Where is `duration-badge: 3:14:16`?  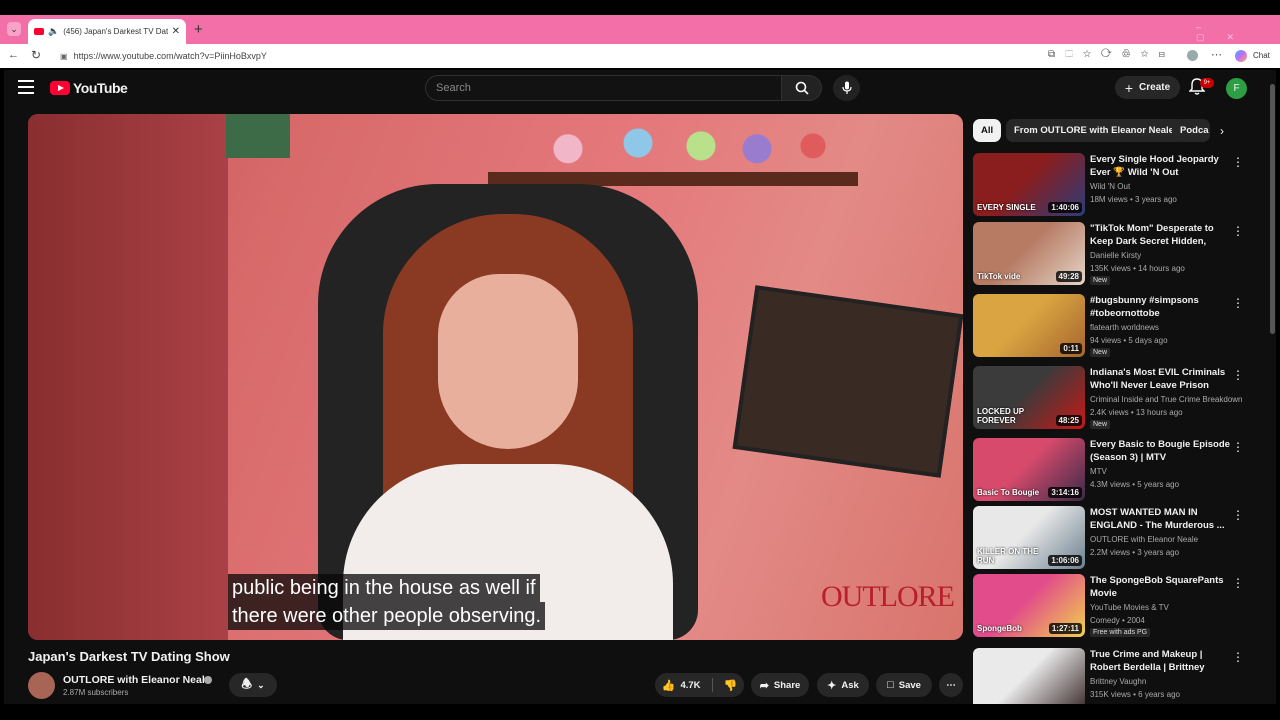
duration-badge: 3:14:16 is located at coordinates (1065, 492).